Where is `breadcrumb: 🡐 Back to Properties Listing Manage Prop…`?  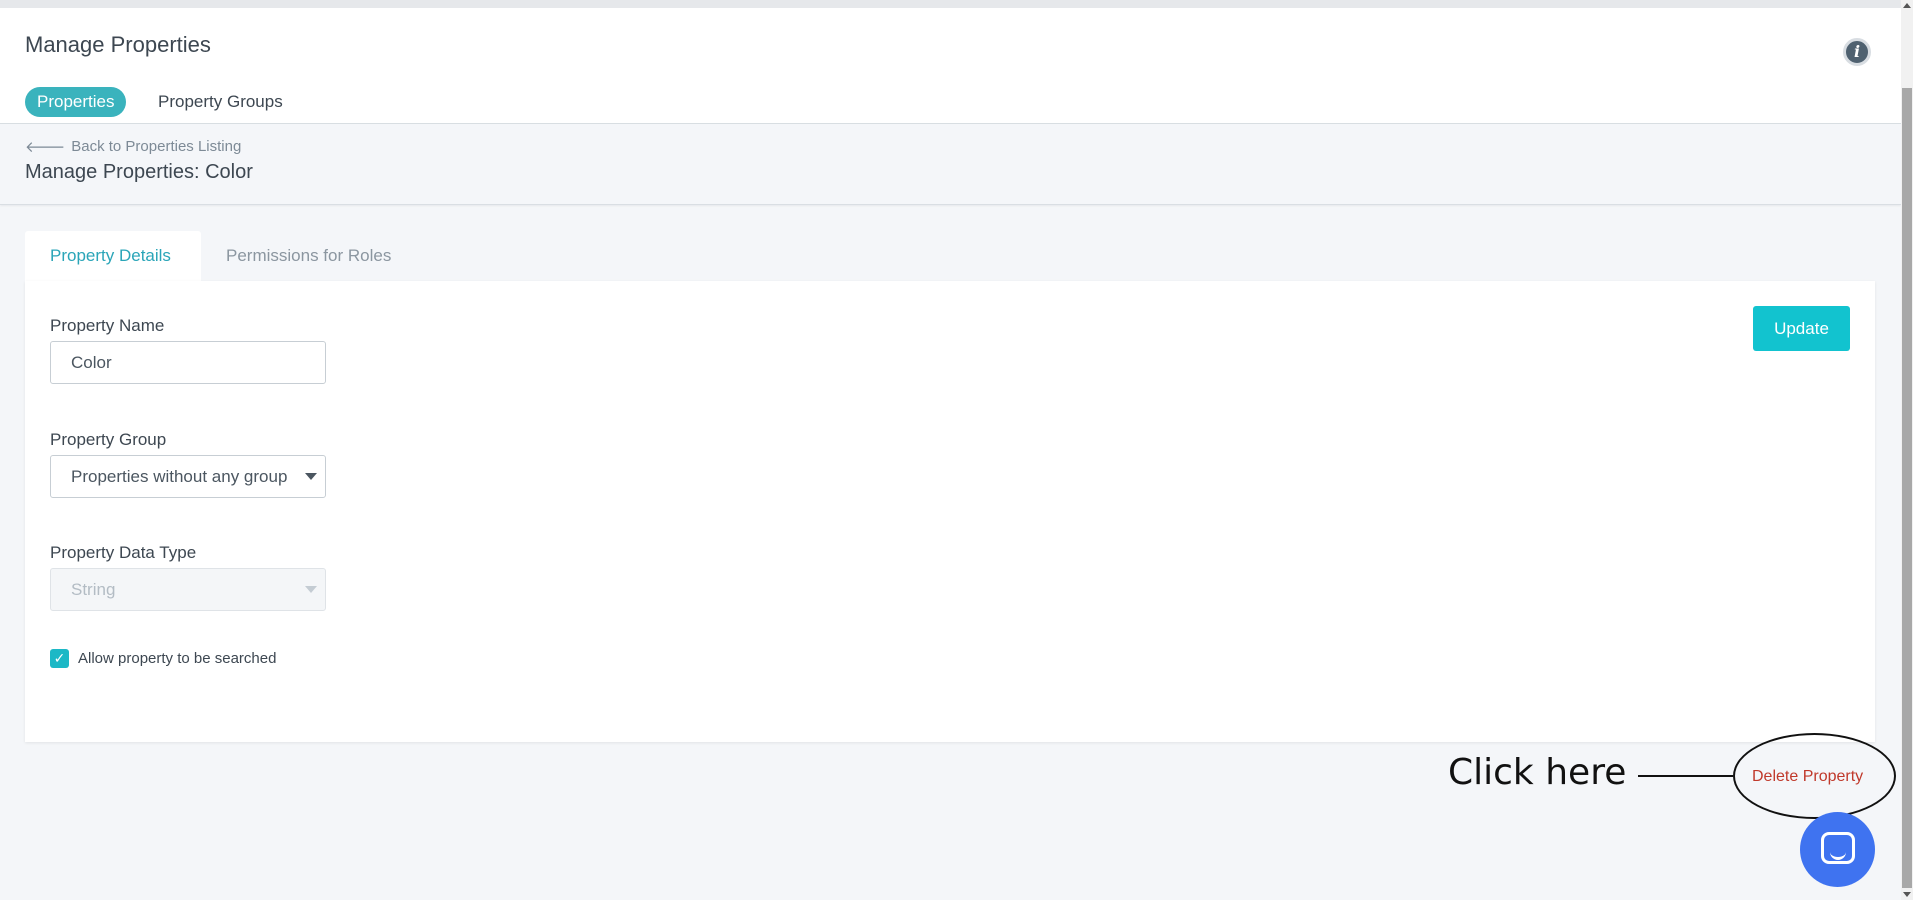
breadcrumb: 🡐 Back to Properties Listing Manage Prop… is located at coordinates (950, 164).